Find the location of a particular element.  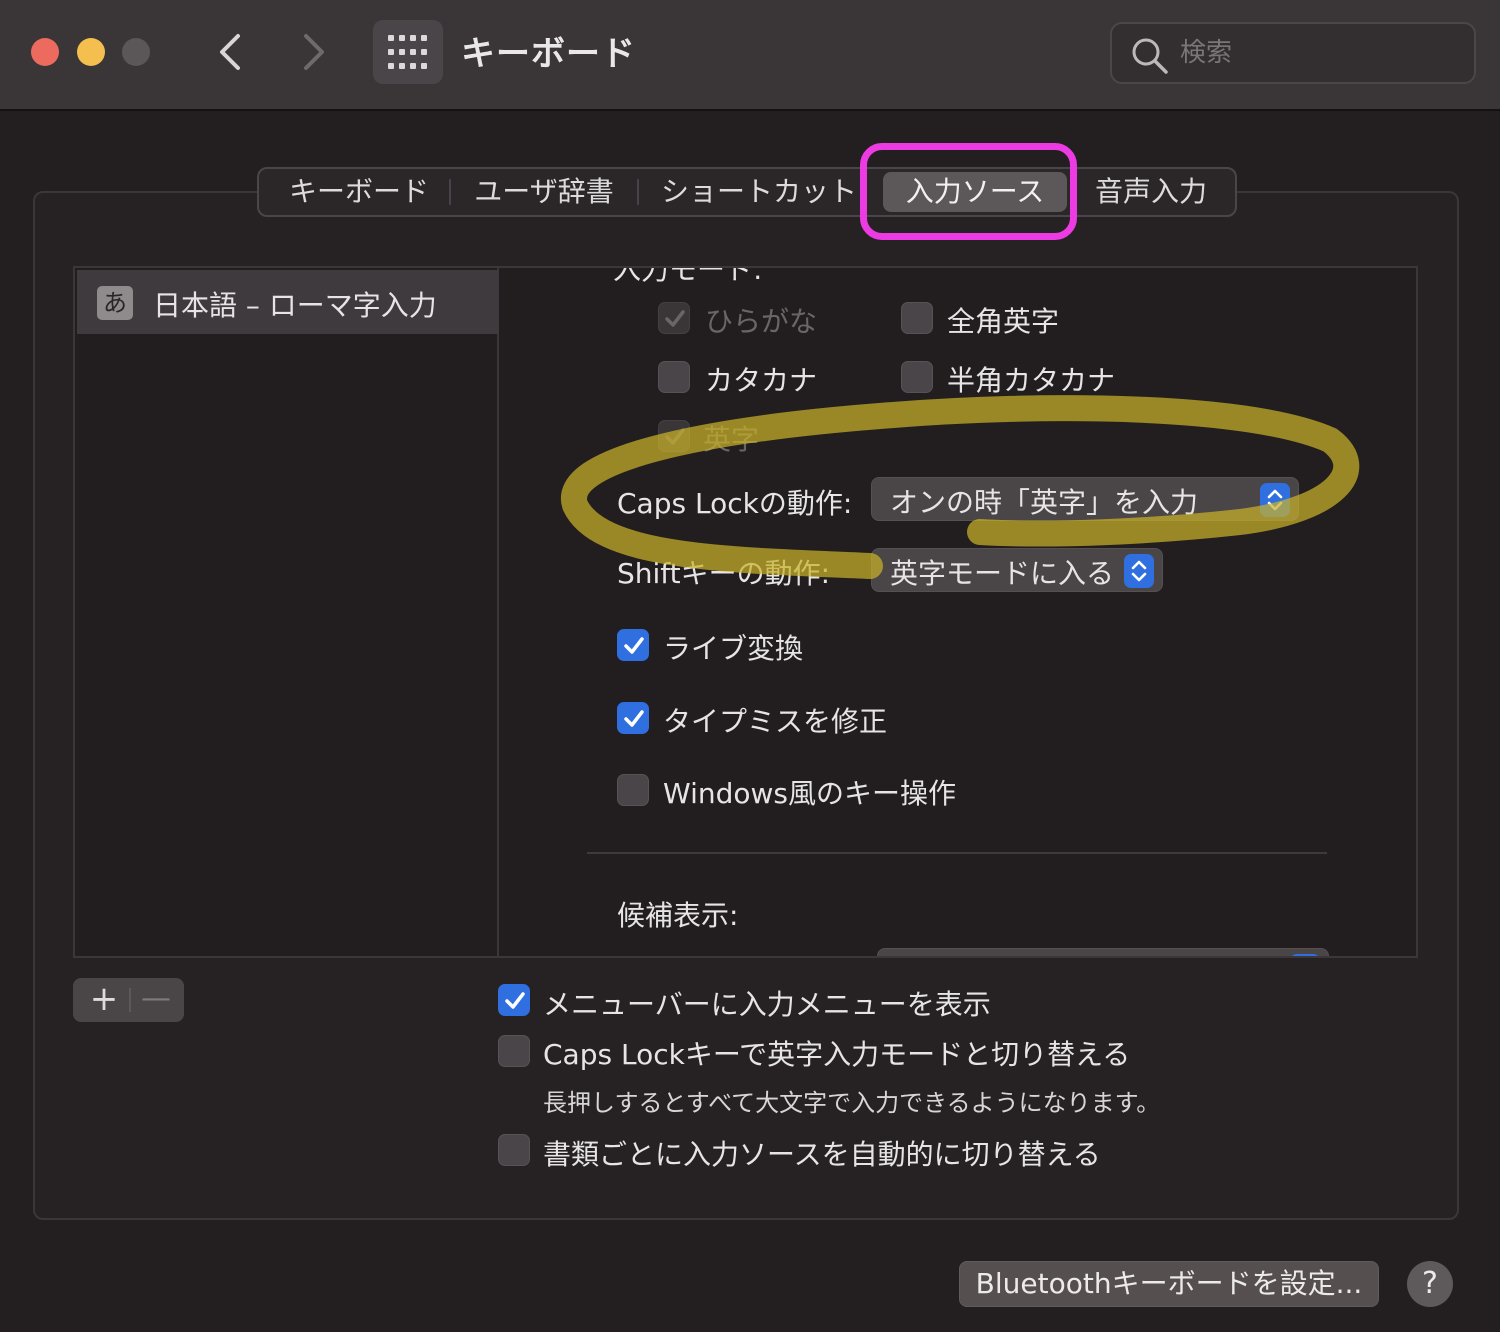

control-separator is located at coordinates (130, 1000).